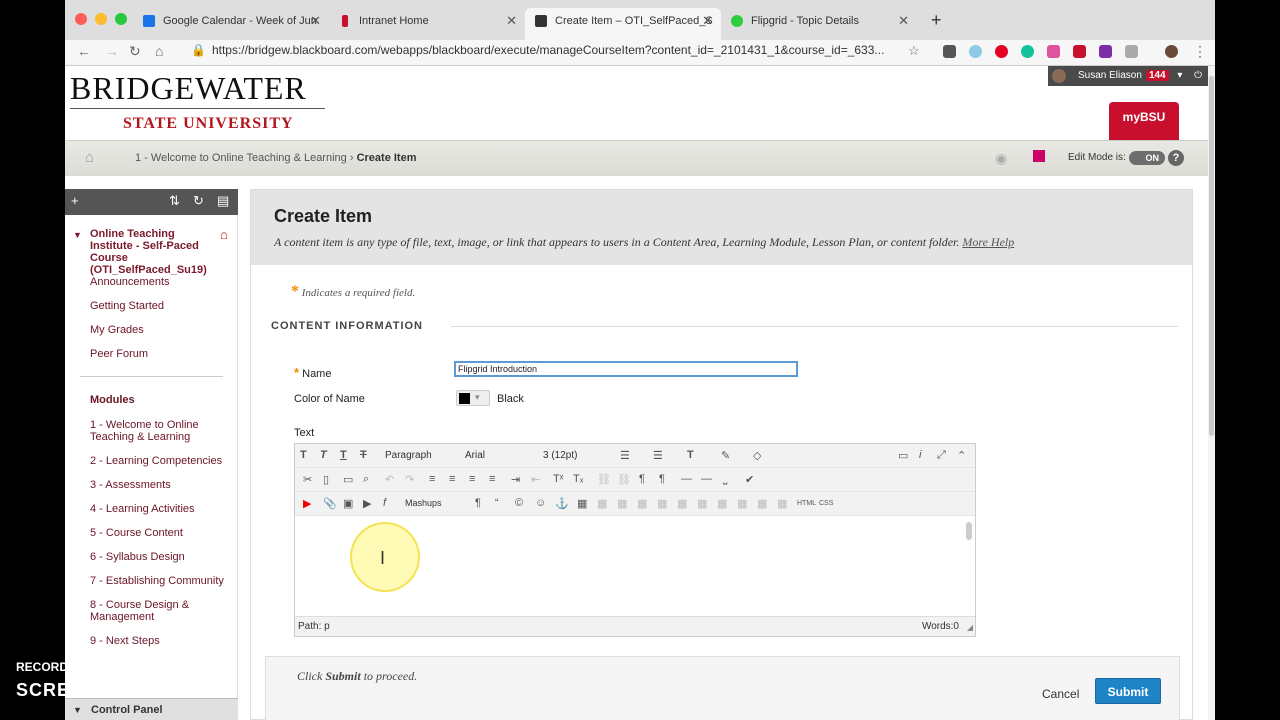 The image size is (1280, 720). What do you see at coordinates (519, 503) in the screenshot?
I see `copyright-icon: ©` at bounding box center [519, 503].